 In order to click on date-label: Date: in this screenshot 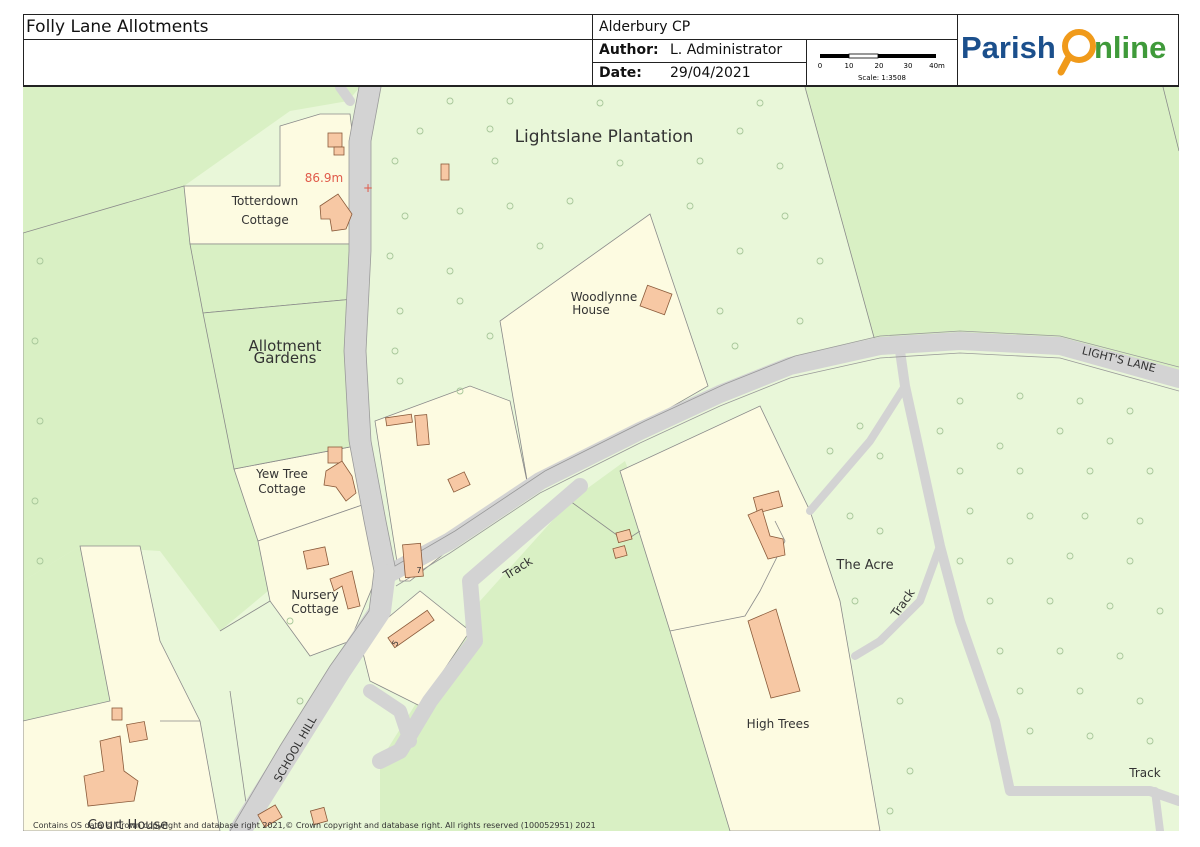, I will do `click(620, 73)`.